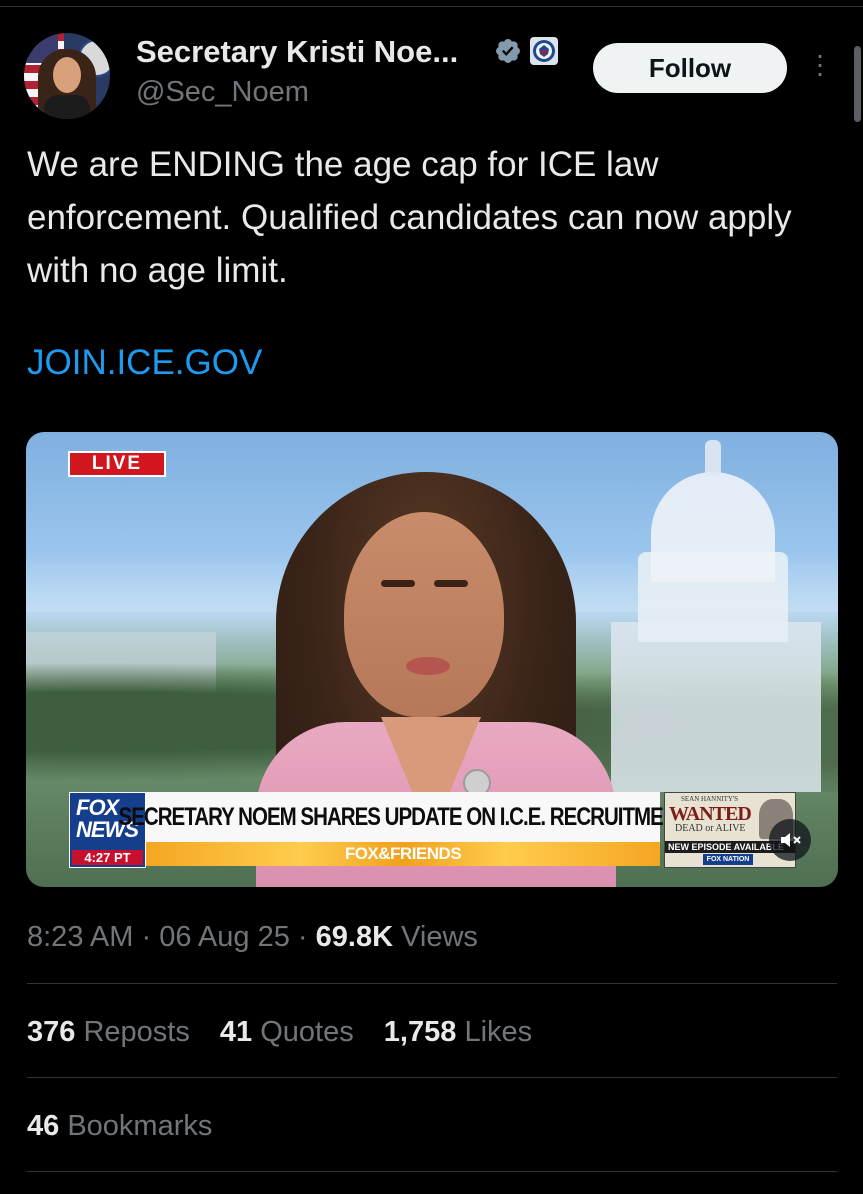  I want to click on engagement-stats: 376 Reposts 41 Quotes 1,758 Likes, so click(290, 1032).